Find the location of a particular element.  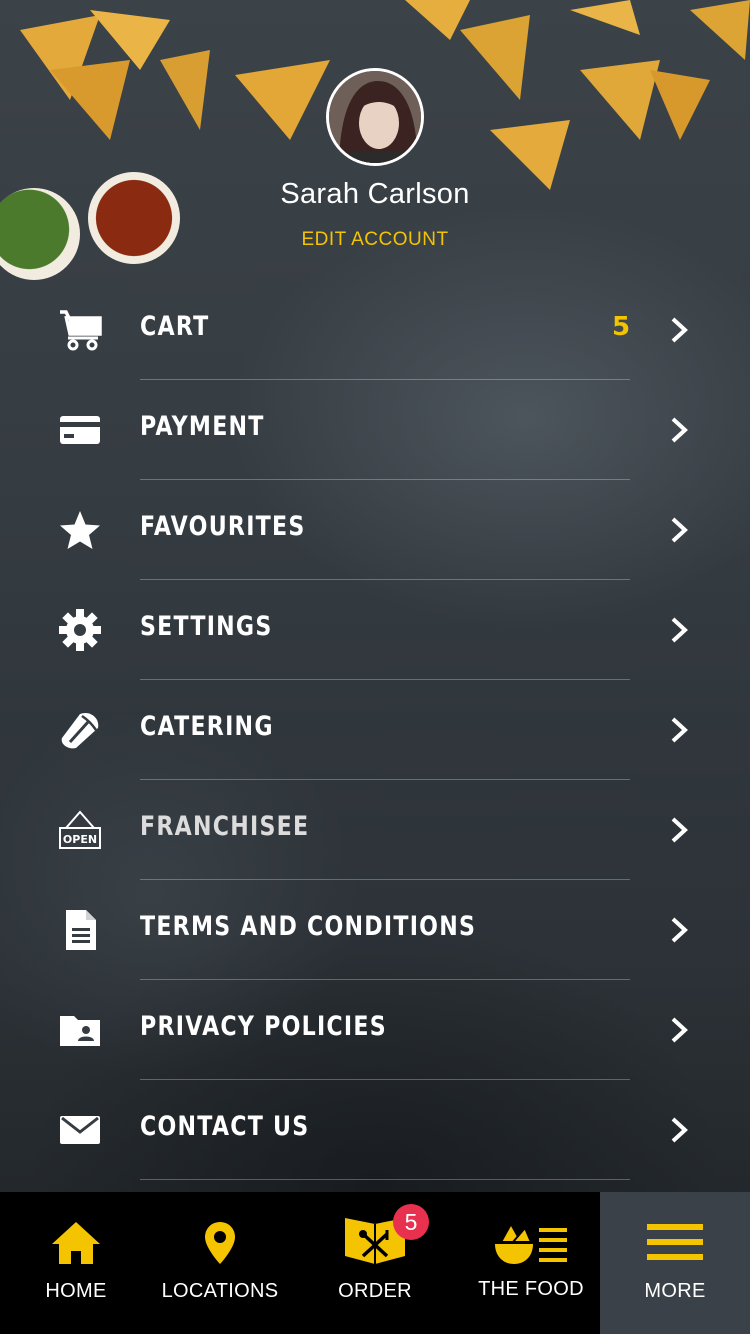

user-photo-image is located at coordinates (375, 117).